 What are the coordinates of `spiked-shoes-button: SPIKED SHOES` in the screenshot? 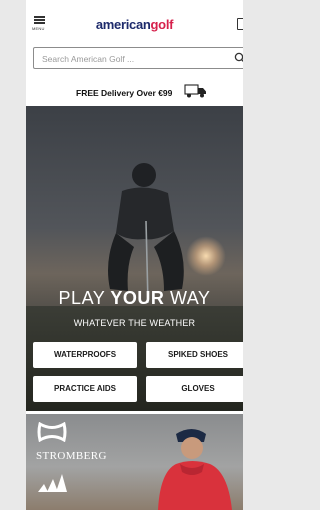 It's located at (194, 355).